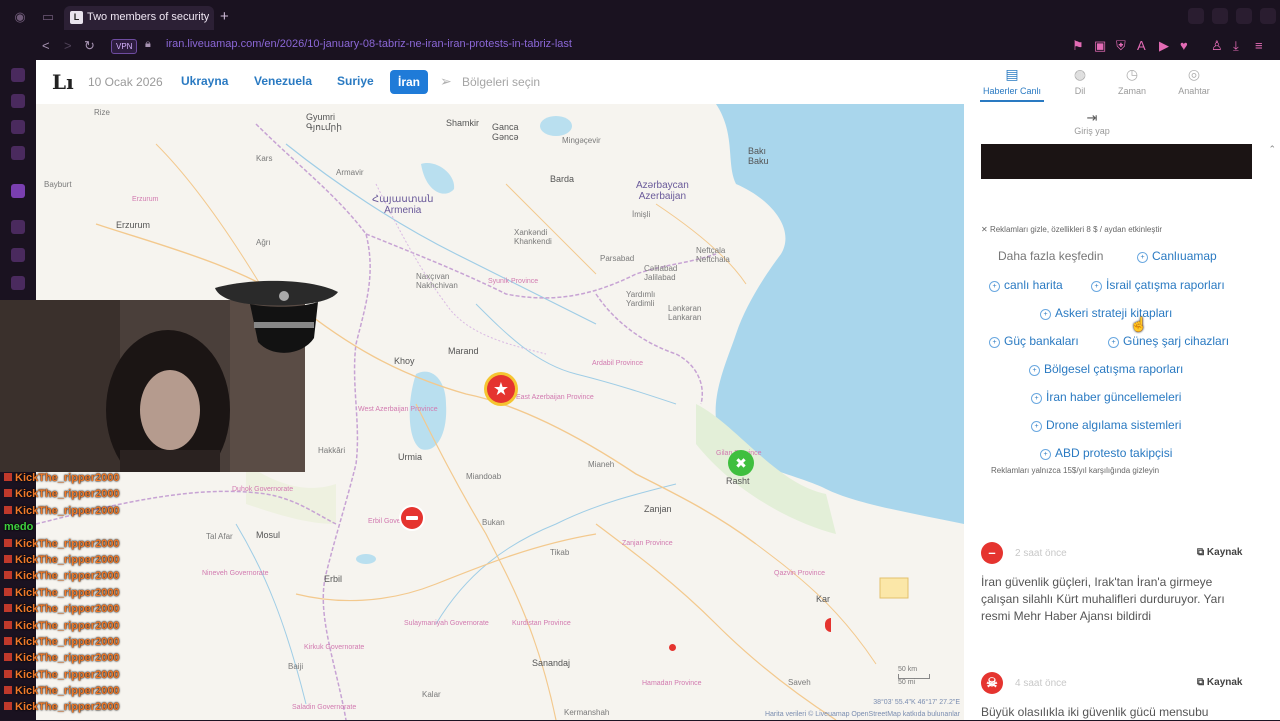 This screenshot has height=721, width=1280. Describe the element at coordinates (124, 46) in the screenshot. I see `vpn-badge: VPN` at that location.